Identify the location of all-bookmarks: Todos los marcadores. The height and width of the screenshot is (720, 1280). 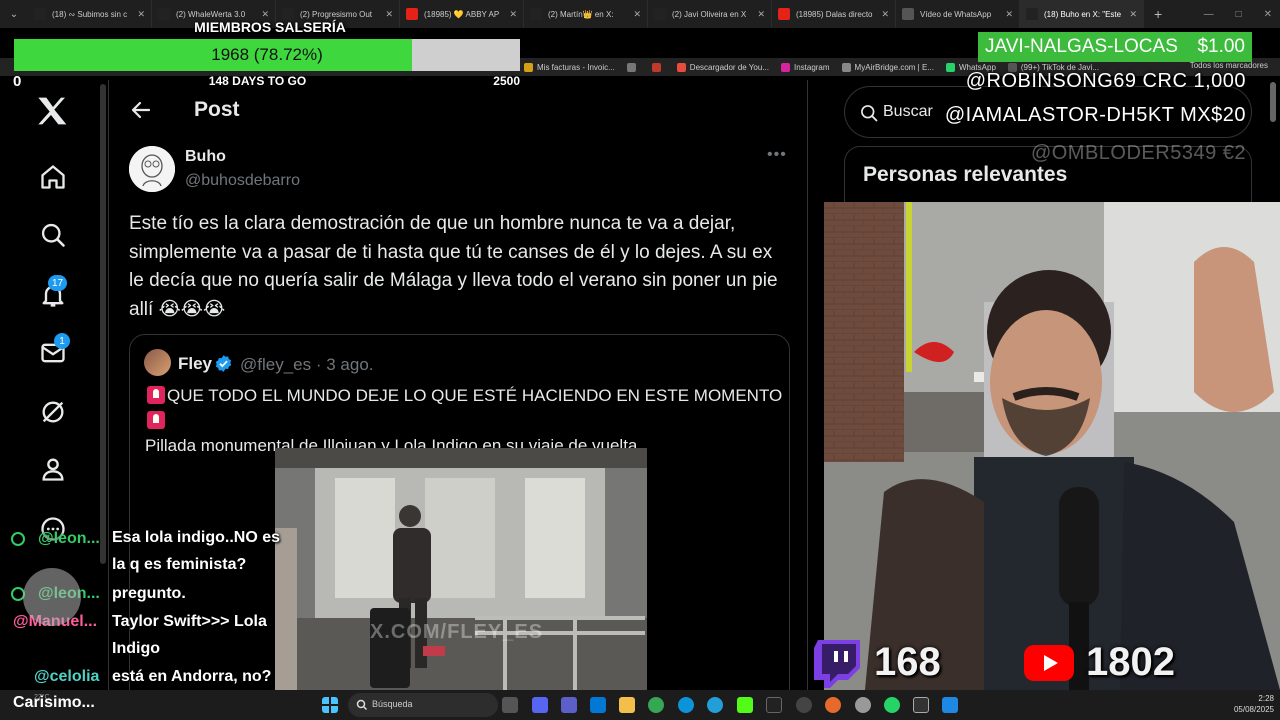
(1229, 65).